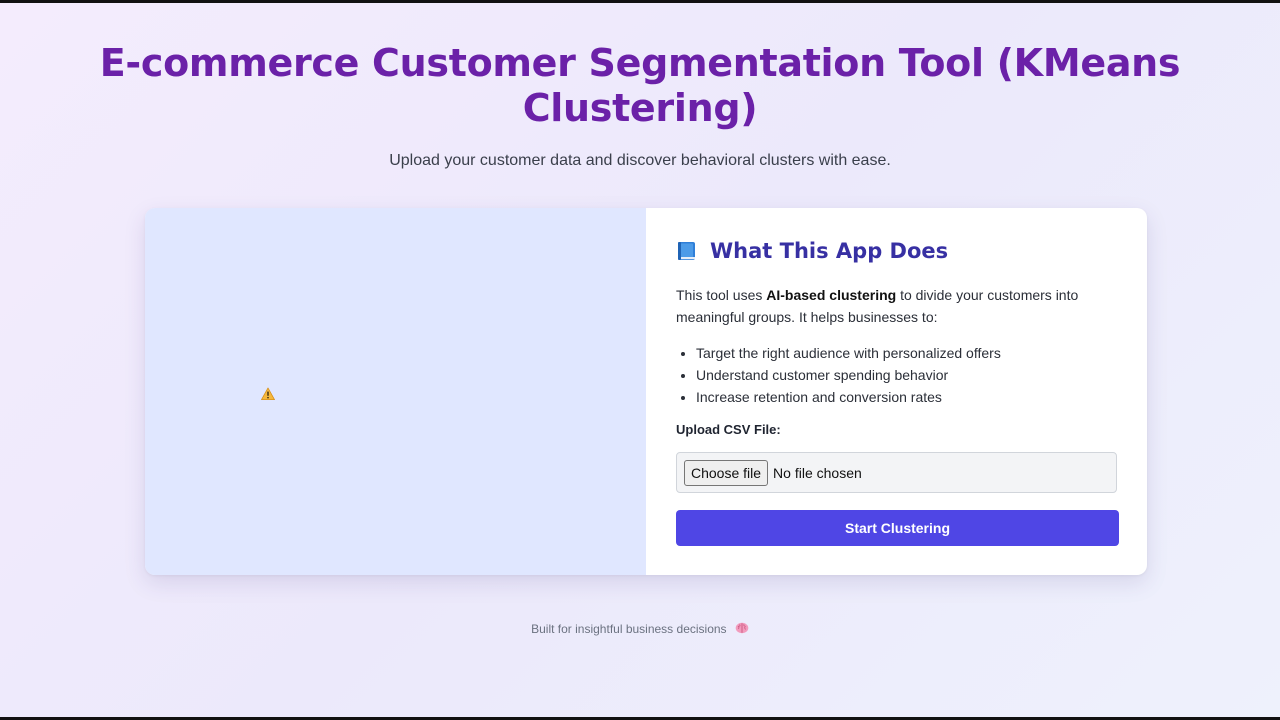 This screenshot has height=720, width=1280. I want to click on intro-text-part: This tool uses, so click(721, 295).